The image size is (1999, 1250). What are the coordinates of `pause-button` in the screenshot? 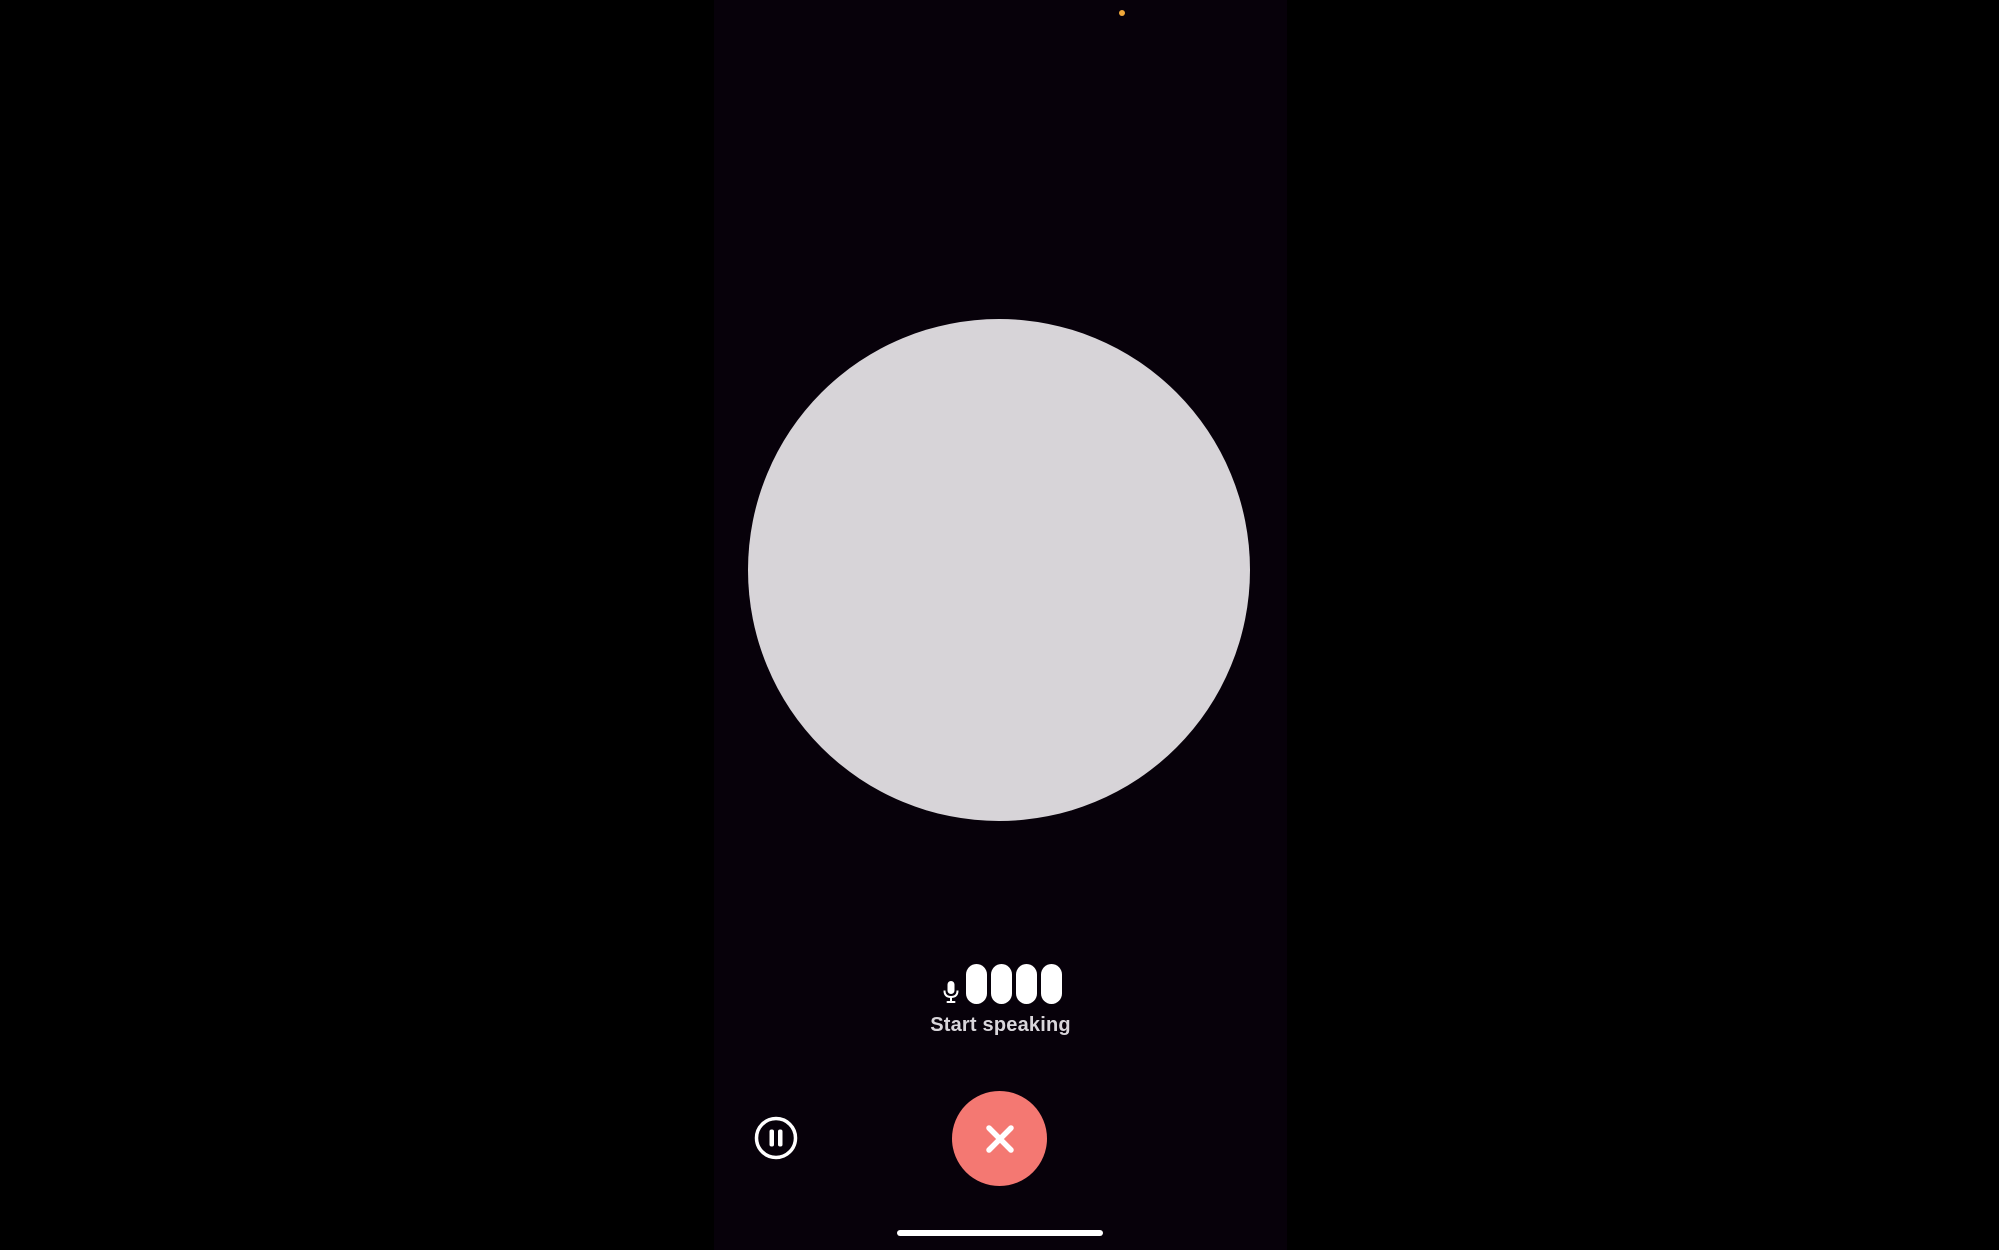 It's located at (776, 1138).